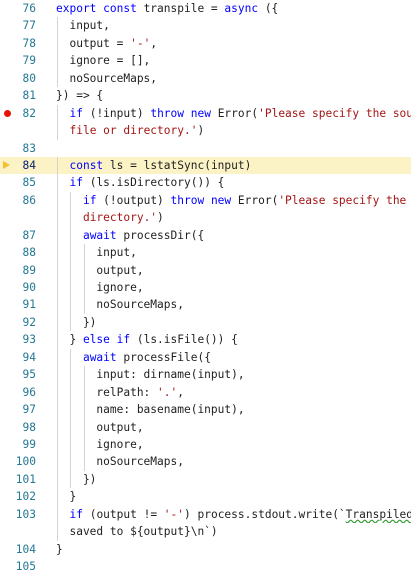 This screenshot has width=411, height=575. I want to click on code-line-wrapped: directory.'), so click(205, 218).